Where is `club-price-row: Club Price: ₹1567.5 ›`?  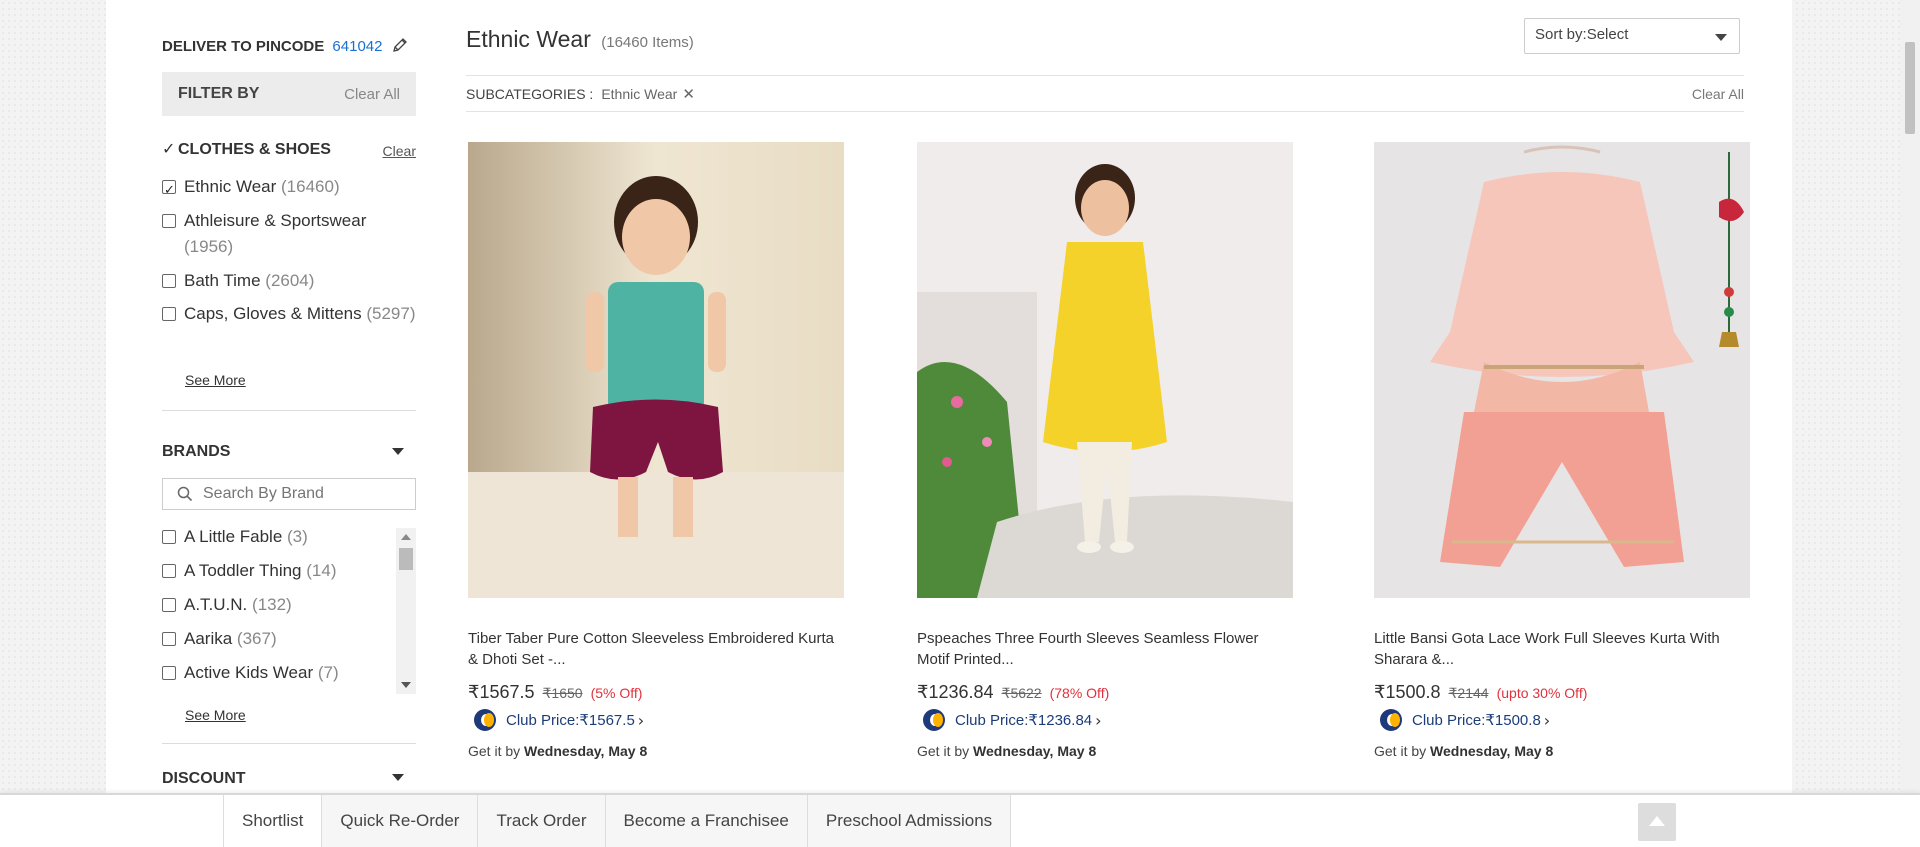 club-price-row: Club Price: ₹1567.5 › is located at coordinates (656, 720).